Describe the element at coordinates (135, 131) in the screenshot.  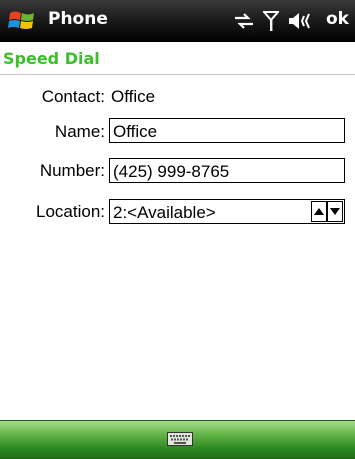
I see `name-field-value: Office` at that location.